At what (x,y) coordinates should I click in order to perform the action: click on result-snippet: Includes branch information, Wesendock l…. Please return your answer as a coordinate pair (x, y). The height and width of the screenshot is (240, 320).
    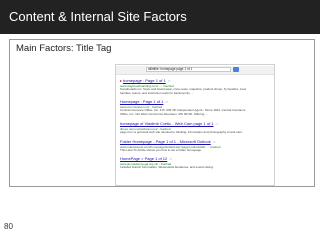
    Looking at the image, I should click on (167, 167).